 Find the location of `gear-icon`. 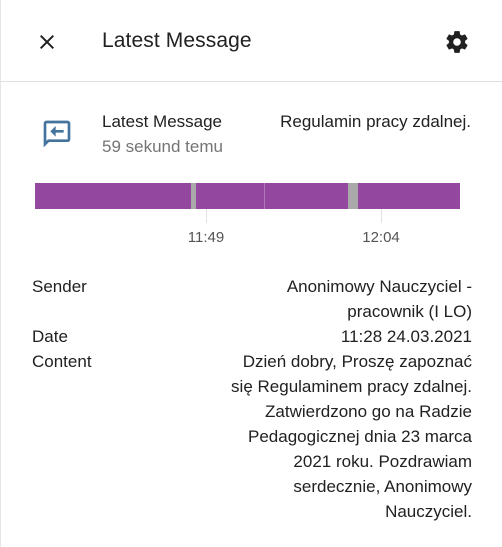

gear-icon is located at coordinates (457, 42).